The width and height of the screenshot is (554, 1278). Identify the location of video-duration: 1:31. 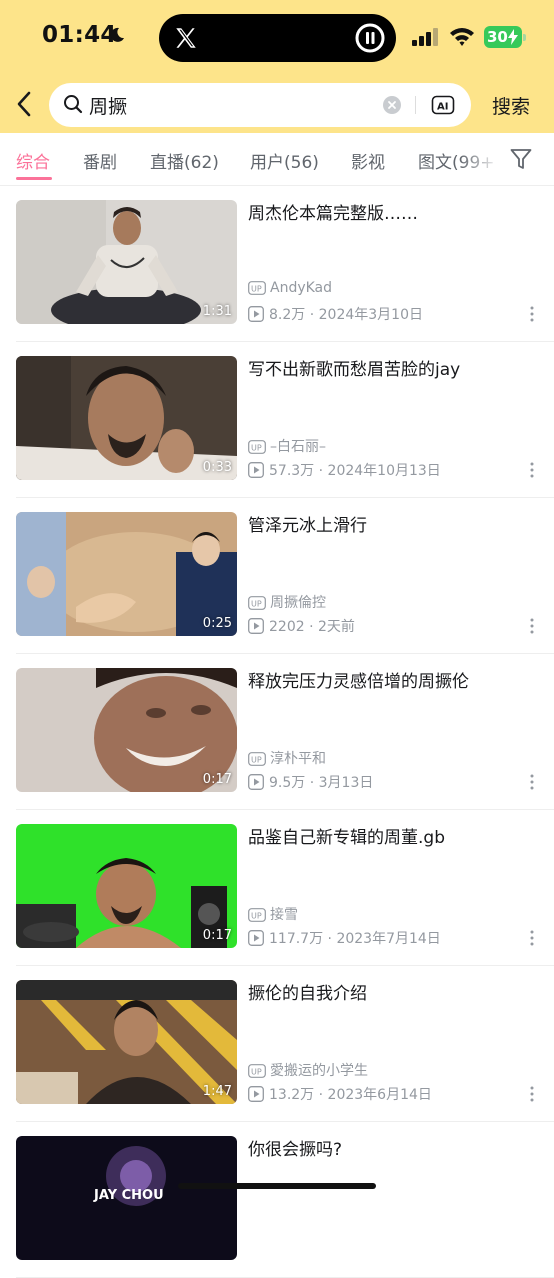
(217, 311).